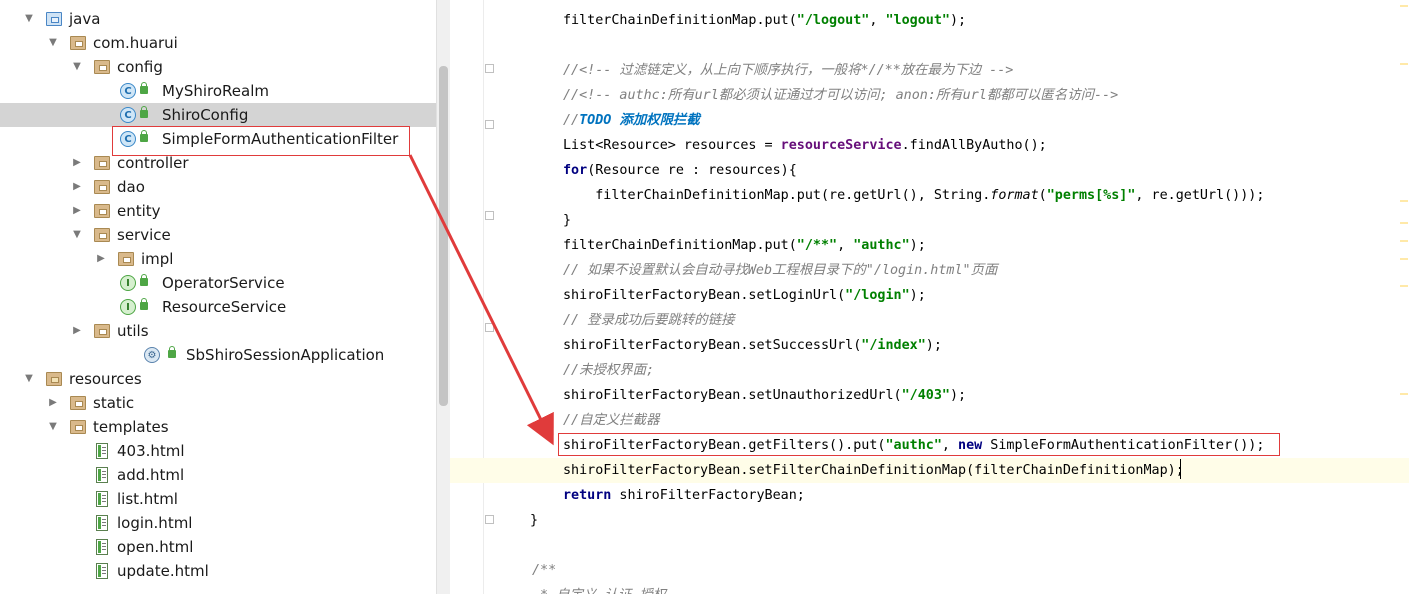  I want to click on code-line: // 登录成功后要跳转的链接, so click(929, 320).